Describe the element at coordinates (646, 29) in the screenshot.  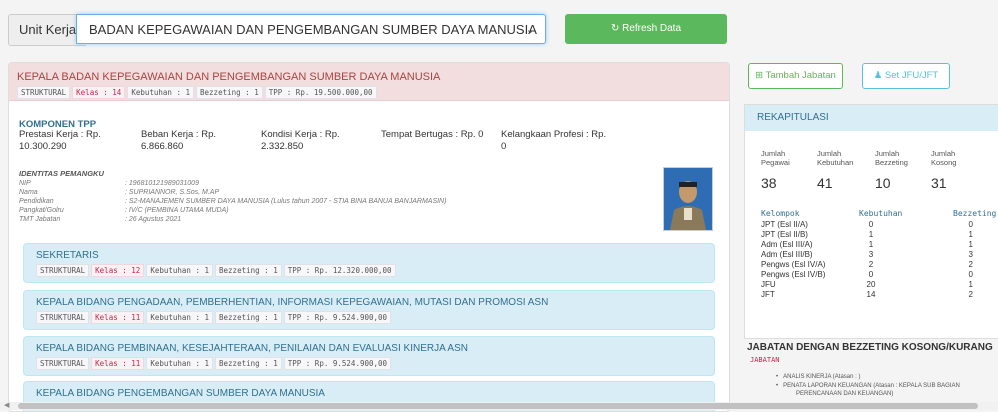
I see `refresh-data-button: ↻ Refresh Data` at that location.